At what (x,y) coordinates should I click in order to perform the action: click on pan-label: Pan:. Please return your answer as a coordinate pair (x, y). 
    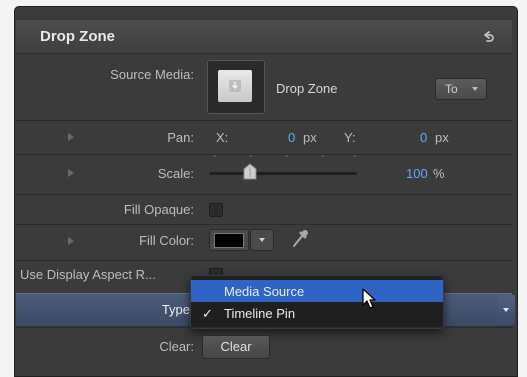
    Looking at the image, I should click on (180, 137).